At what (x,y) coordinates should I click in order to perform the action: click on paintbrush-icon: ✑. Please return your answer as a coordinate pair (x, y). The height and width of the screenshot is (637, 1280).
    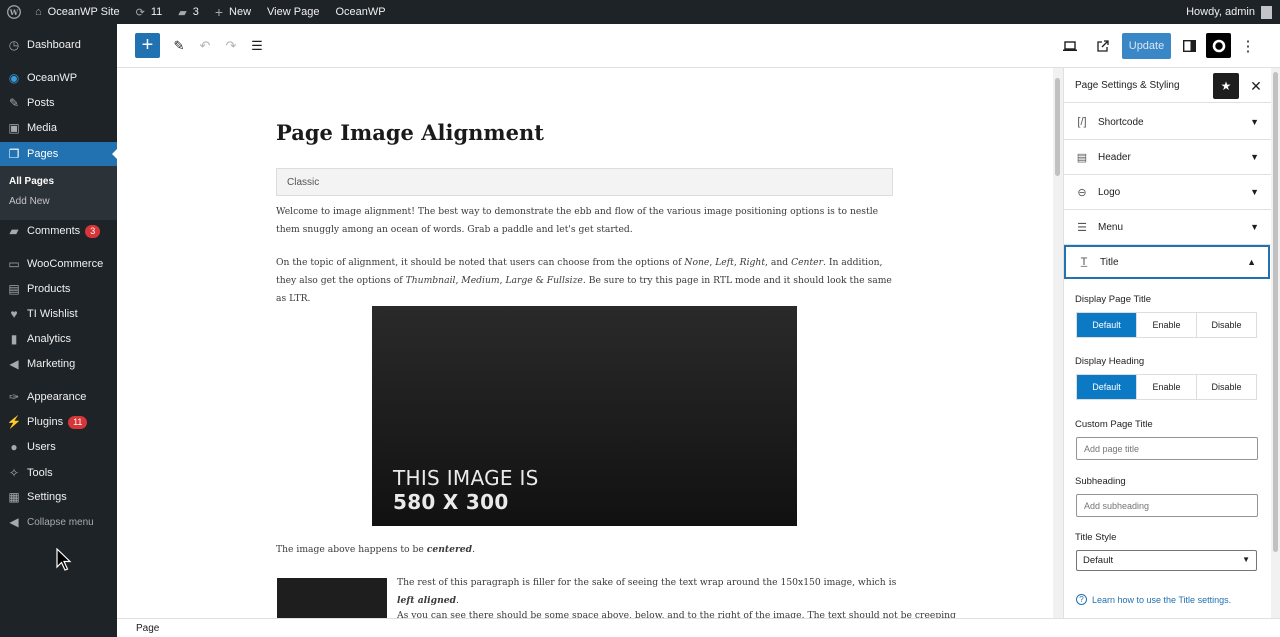
    Looking at the image, I should click on (14, 397).